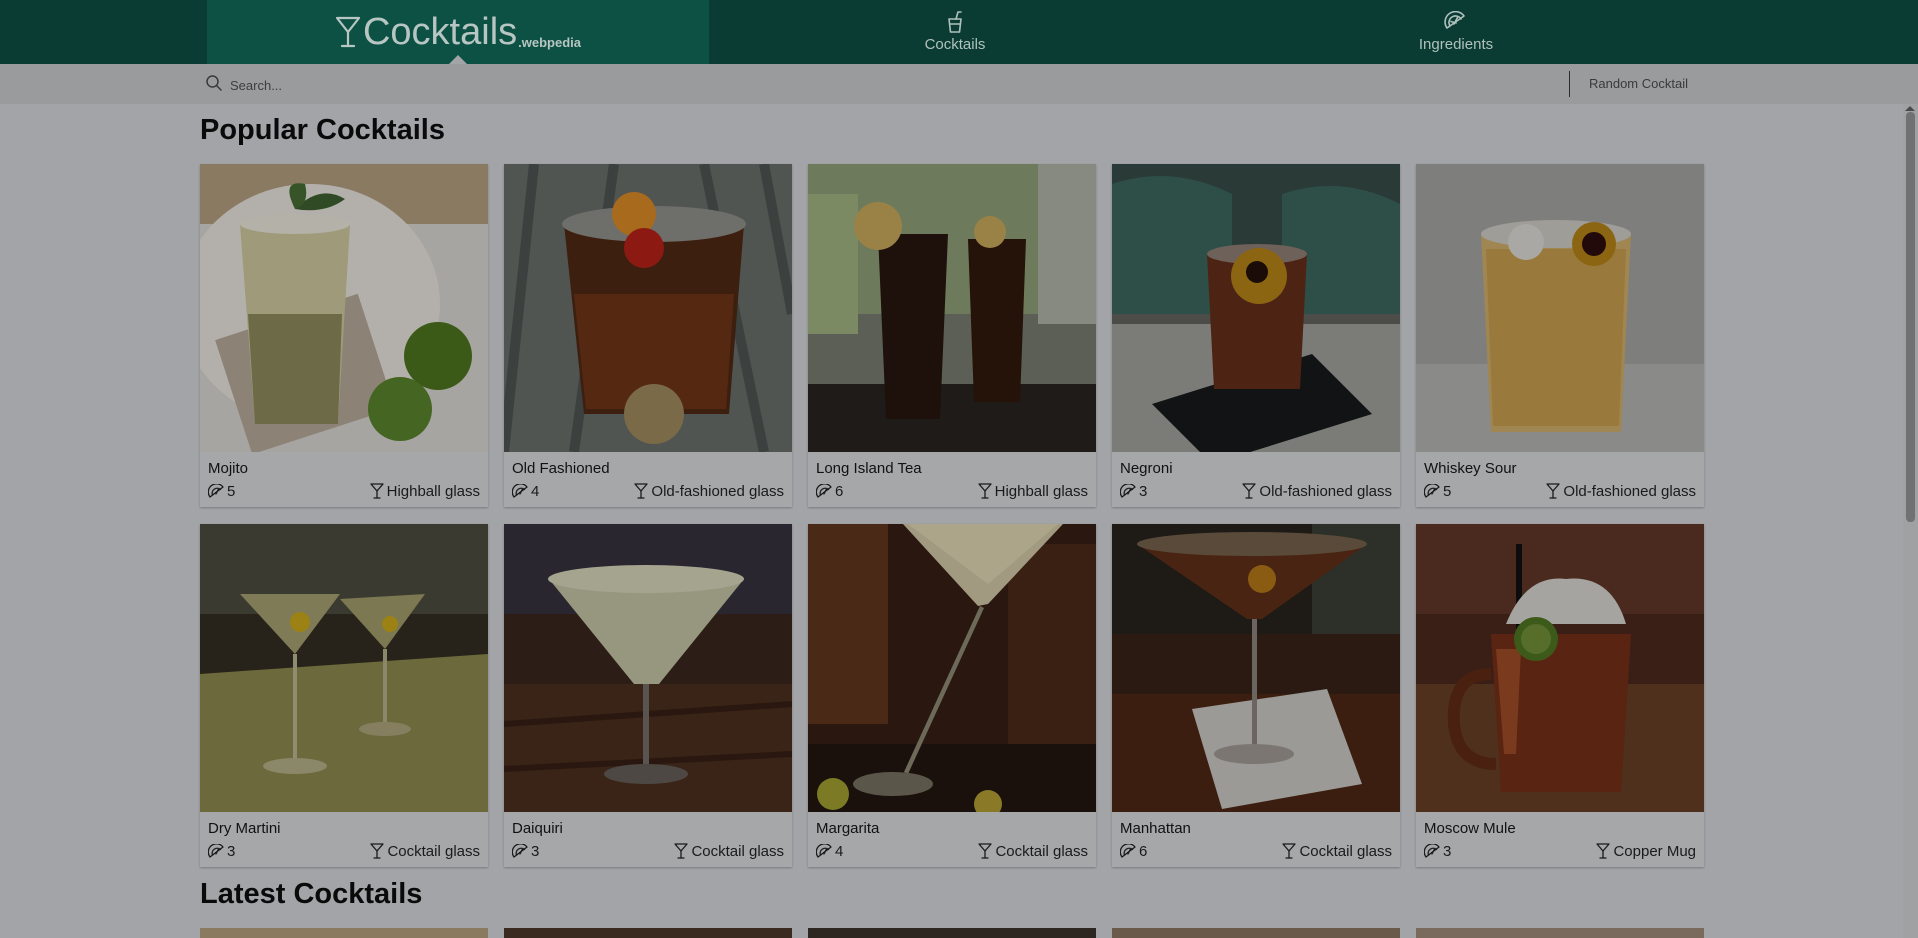 The image size is (1918, 938). What do you see at coordinates (1910, 317) in the screenshot?
I see `scrollbar-thumb` at bounding box center [1910, 317].